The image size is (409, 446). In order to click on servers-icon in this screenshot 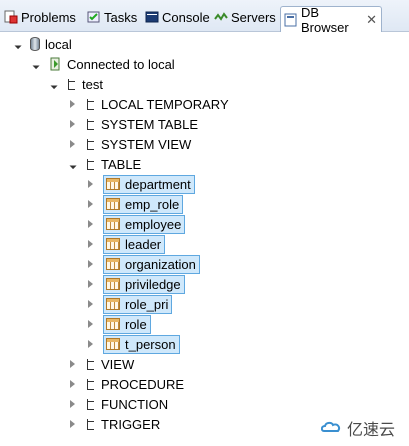, I will do `click(221, 17)`.